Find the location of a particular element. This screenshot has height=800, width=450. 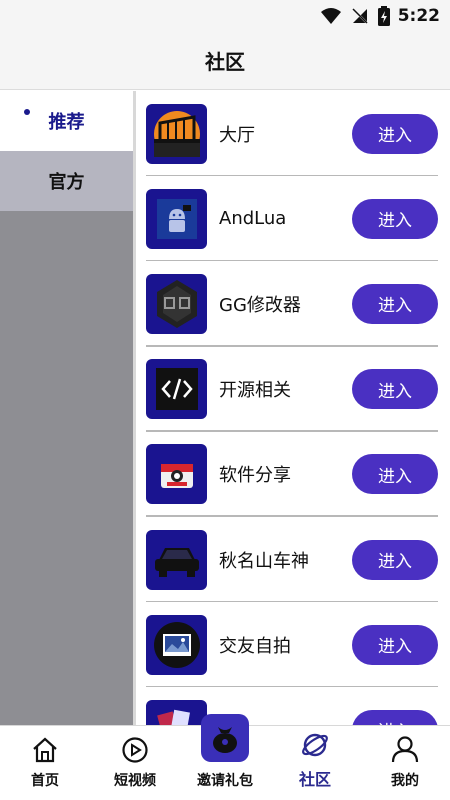

sidebar-item-label: 推荐 is located at coordinates (66, 122).